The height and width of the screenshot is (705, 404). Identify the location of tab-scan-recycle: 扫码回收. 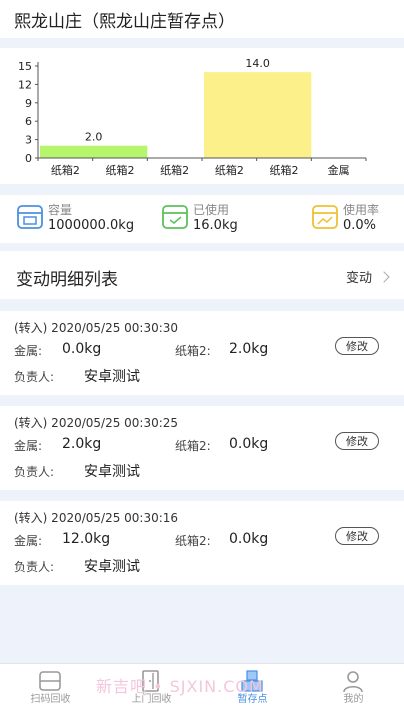
(50, 684).